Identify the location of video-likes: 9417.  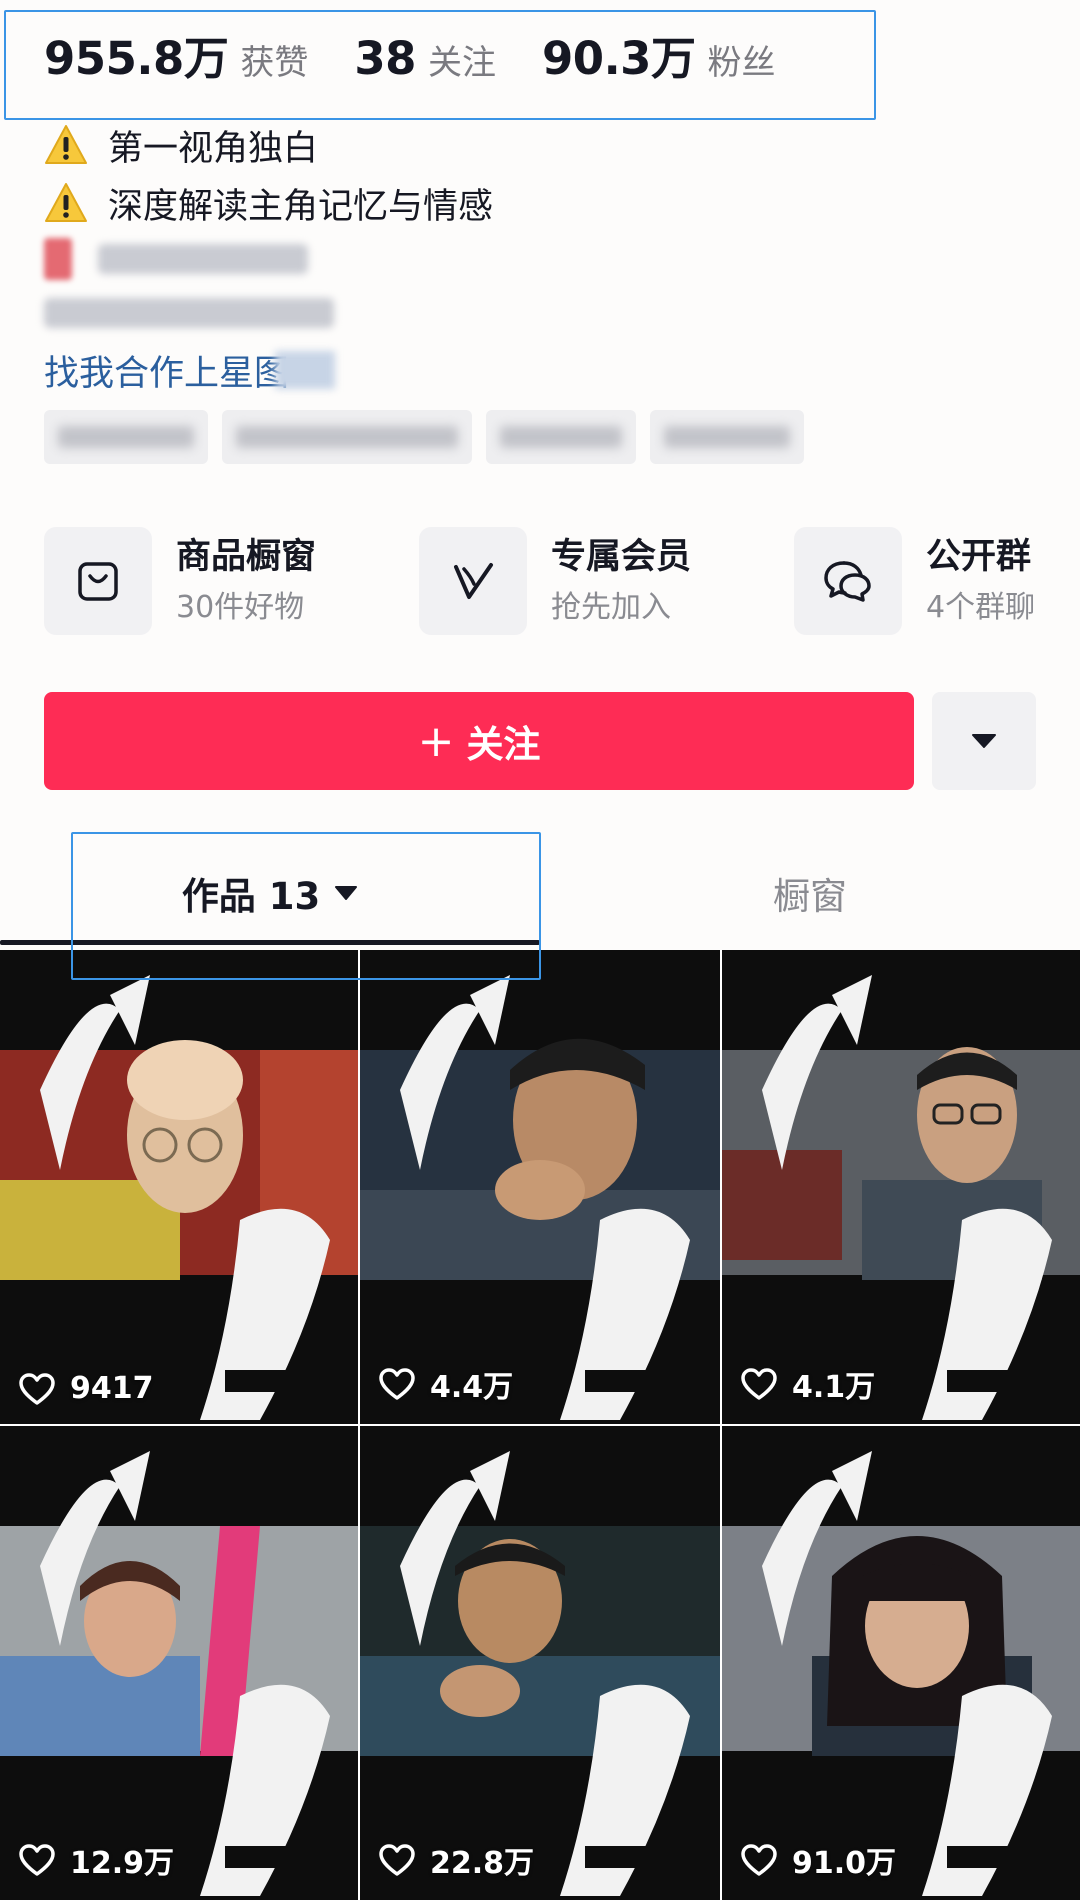
(86, 1388).